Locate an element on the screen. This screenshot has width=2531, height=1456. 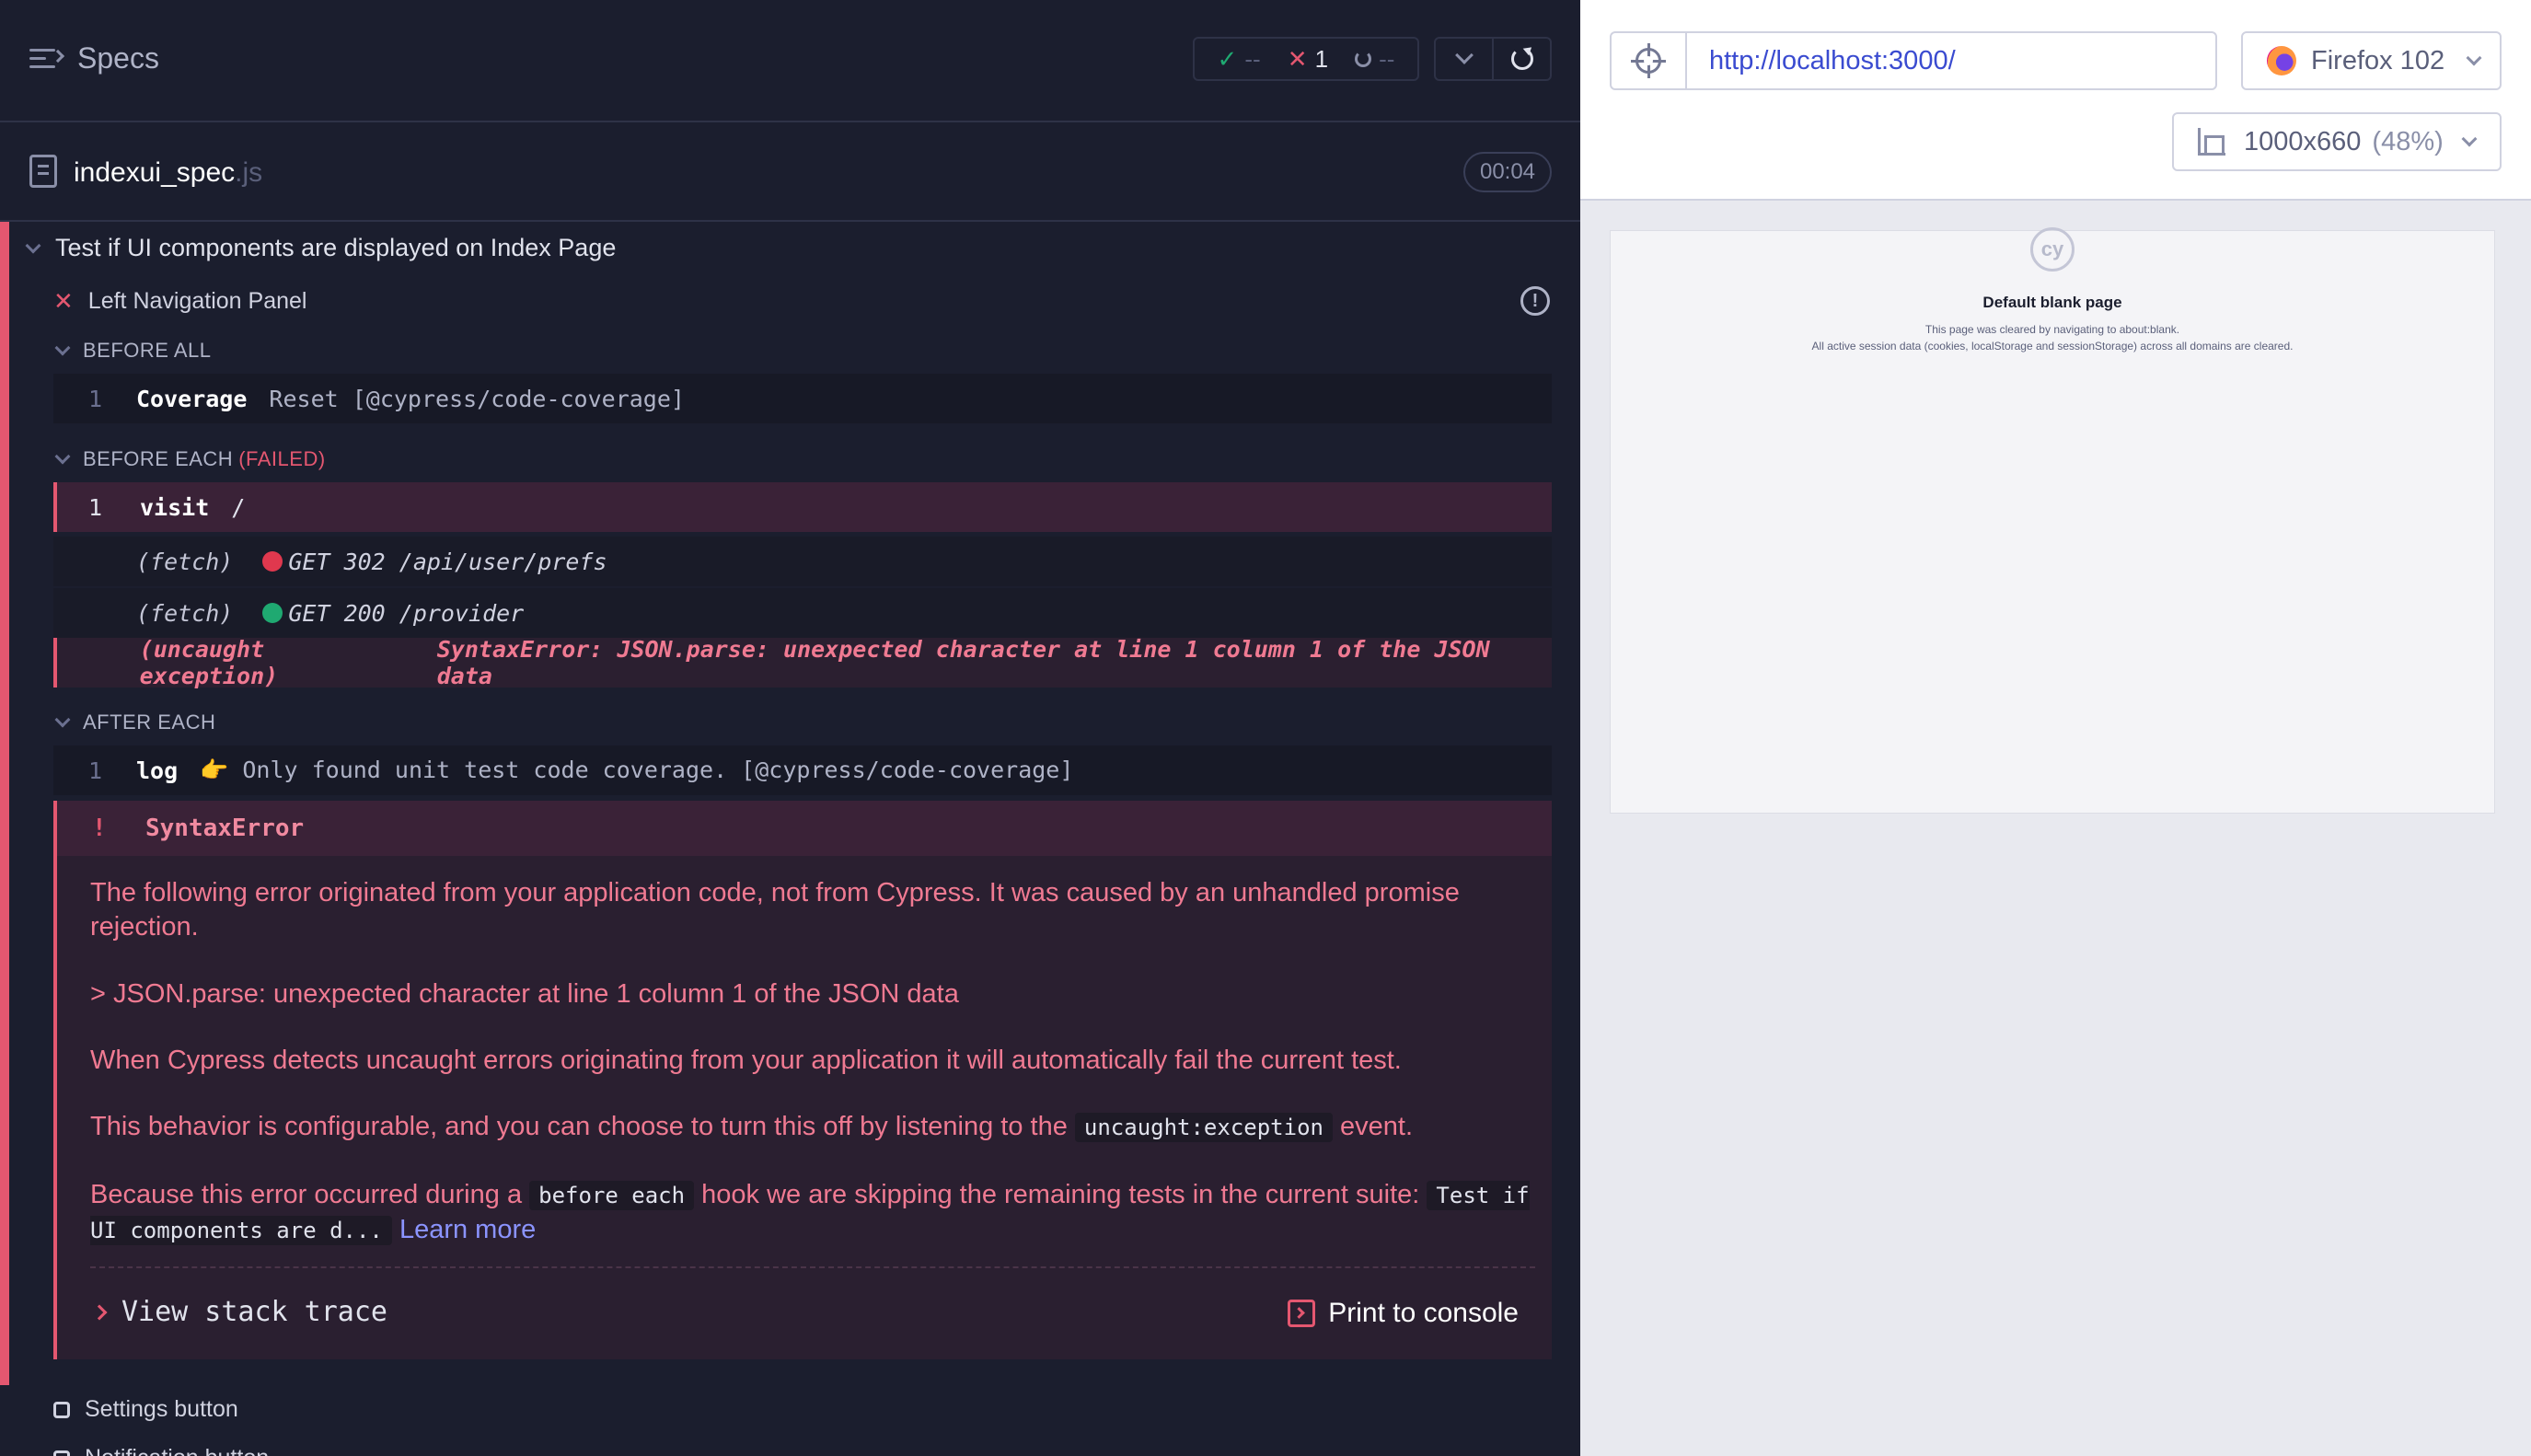
specs-list-icon is located at coordinates (47, 59).